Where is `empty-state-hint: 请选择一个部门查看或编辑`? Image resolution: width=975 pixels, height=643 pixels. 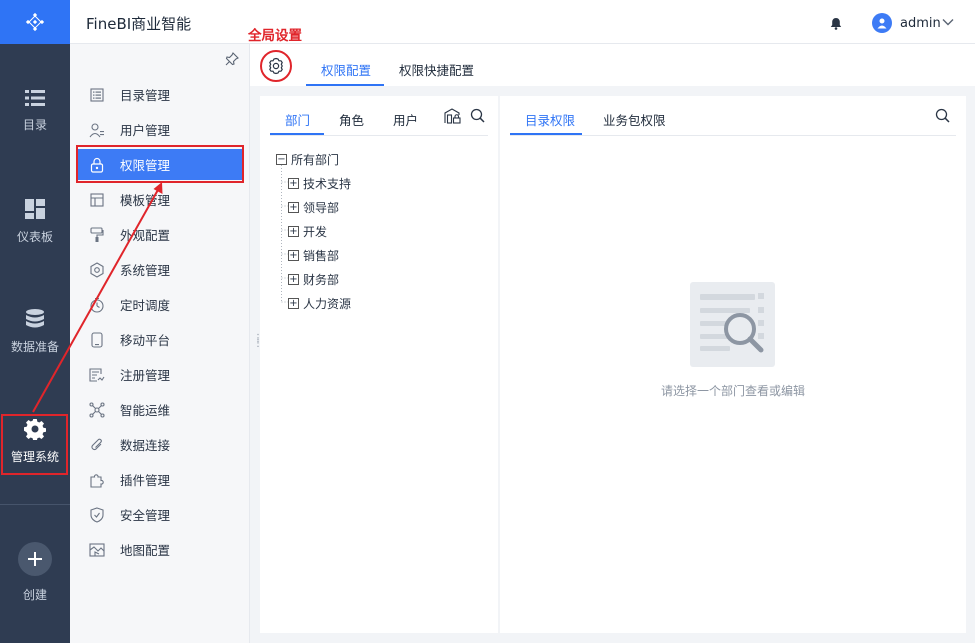 empty-state-hint: 请选择一个部门查看或编辑 is located at coordinates (732, 391).